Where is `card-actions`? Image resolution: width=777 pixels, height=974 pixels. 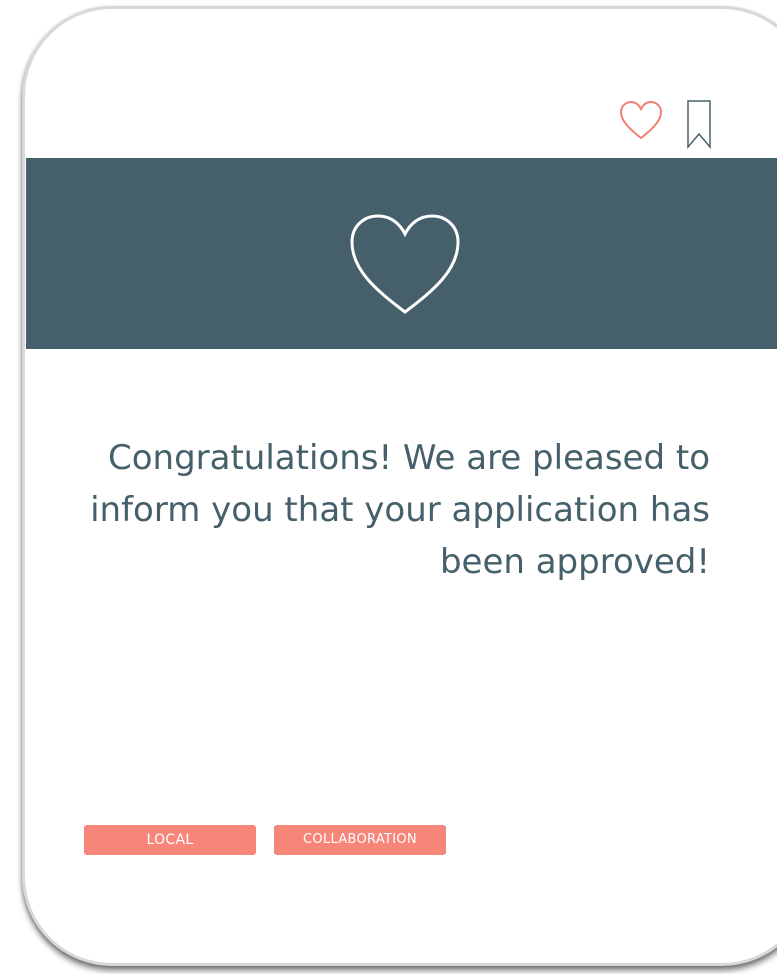
card-actions is located at coordinates (665, 127).